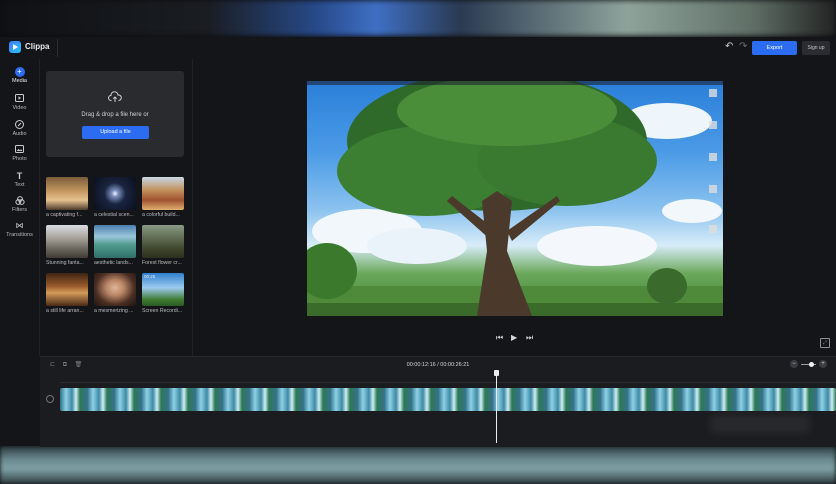  What do you see at coordinates (825, 343) in the screenshot?
I see `fullscreen-icon: ⤢` at bounding box center [825, 343].